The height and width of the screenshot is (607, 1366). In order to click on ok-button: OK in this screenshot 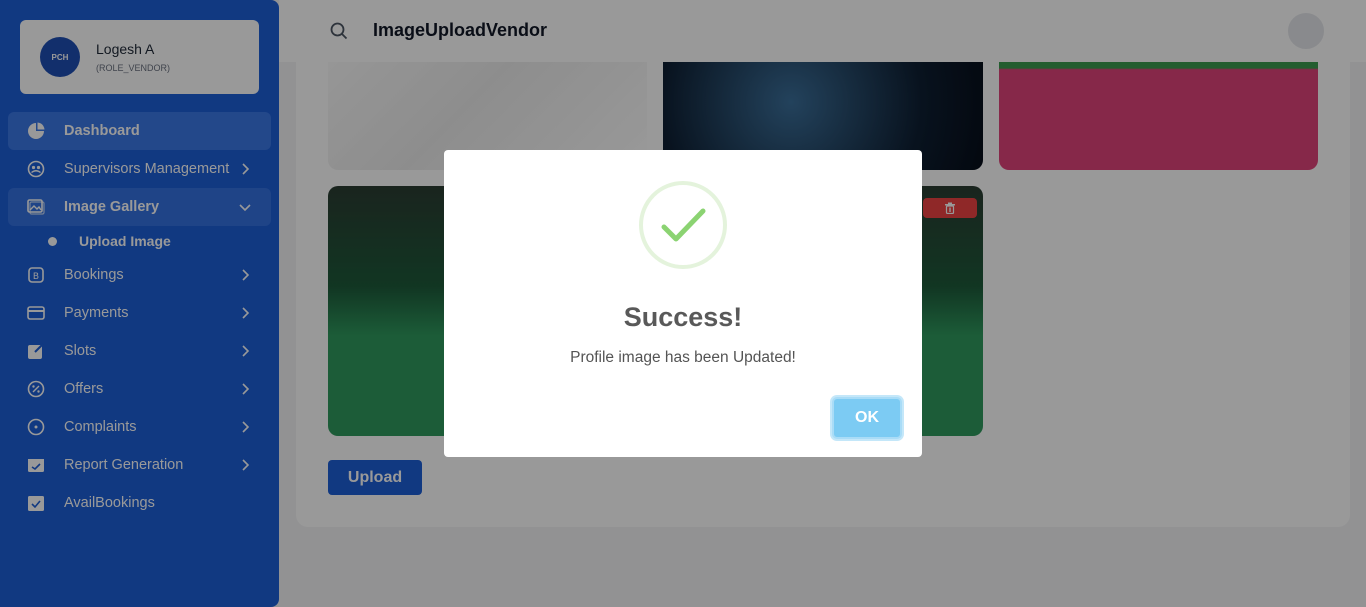, I will do `click(867, 418)`.